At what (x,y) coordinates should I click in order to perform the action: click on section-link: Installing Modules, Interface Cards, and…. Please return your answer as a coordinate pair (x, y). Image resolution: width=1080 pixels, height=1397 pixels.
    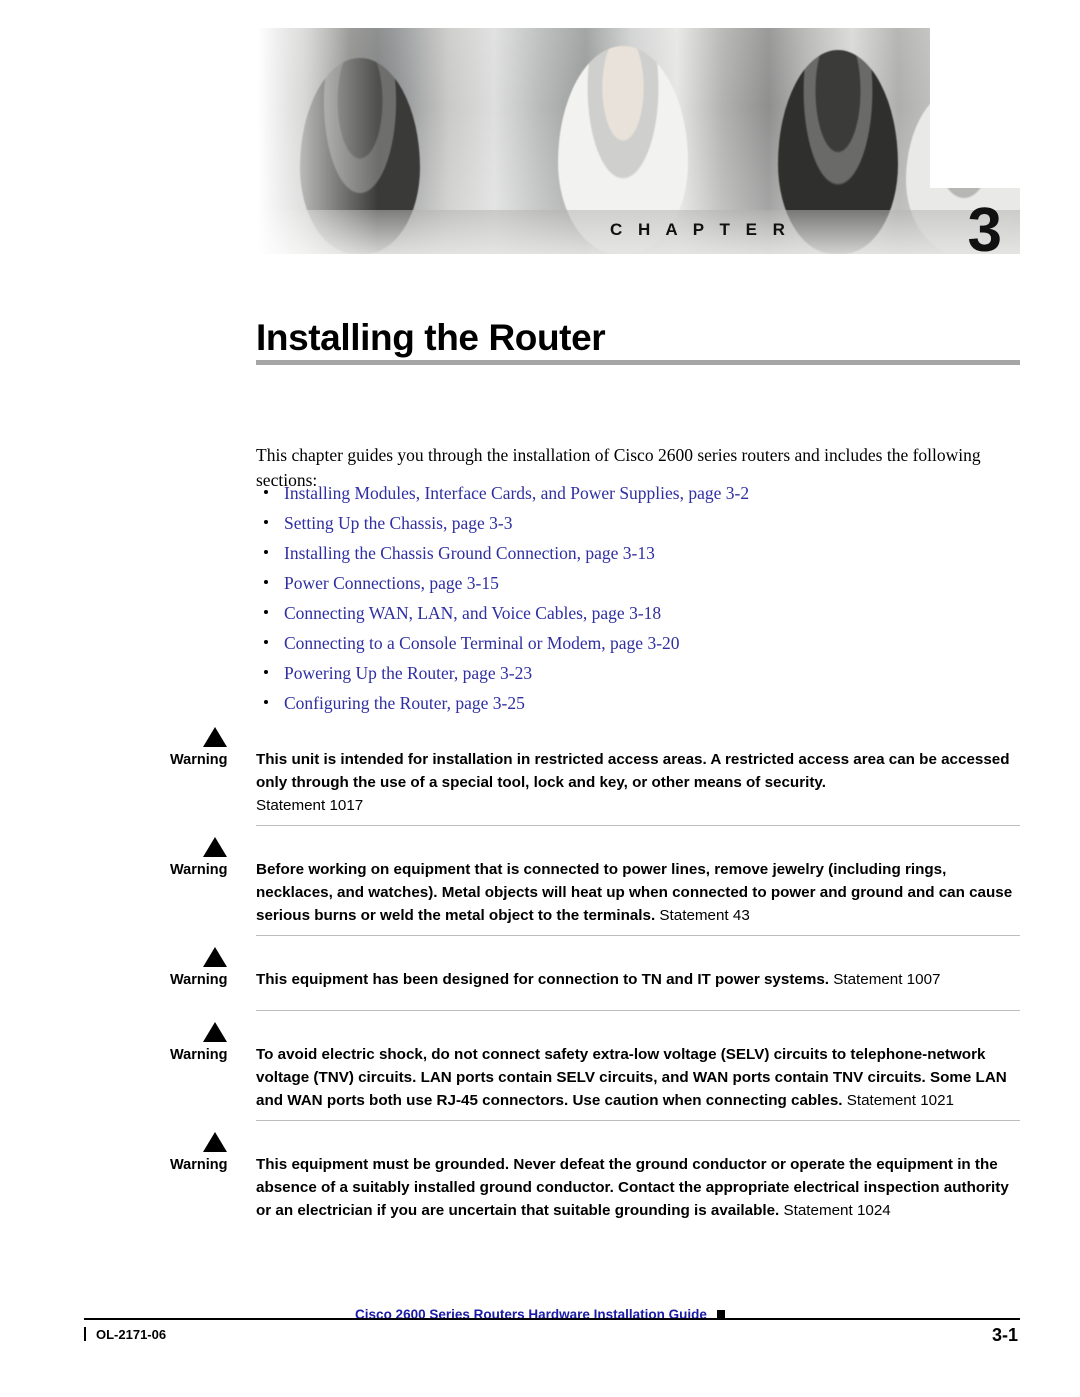
    Looking at the image, I should click on (516, 493).